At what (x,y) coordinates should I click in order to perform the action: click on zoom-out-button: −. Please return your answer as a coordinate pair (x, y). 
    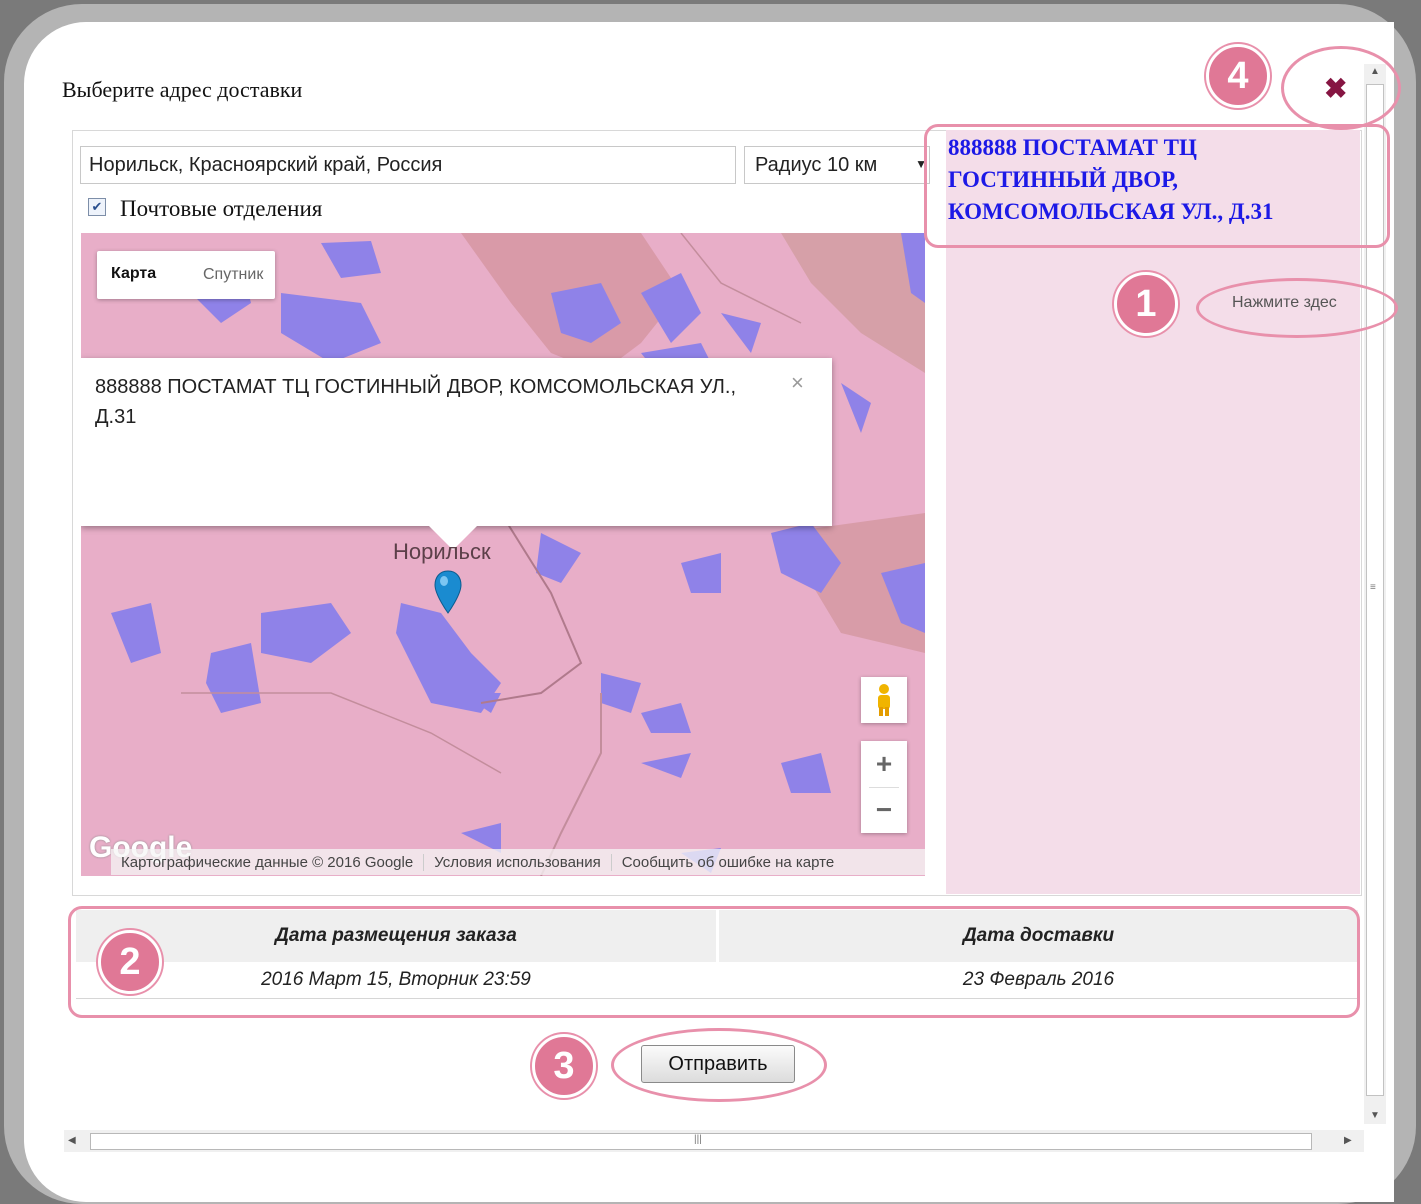
    Looking at the image, I should click on (884, 810).